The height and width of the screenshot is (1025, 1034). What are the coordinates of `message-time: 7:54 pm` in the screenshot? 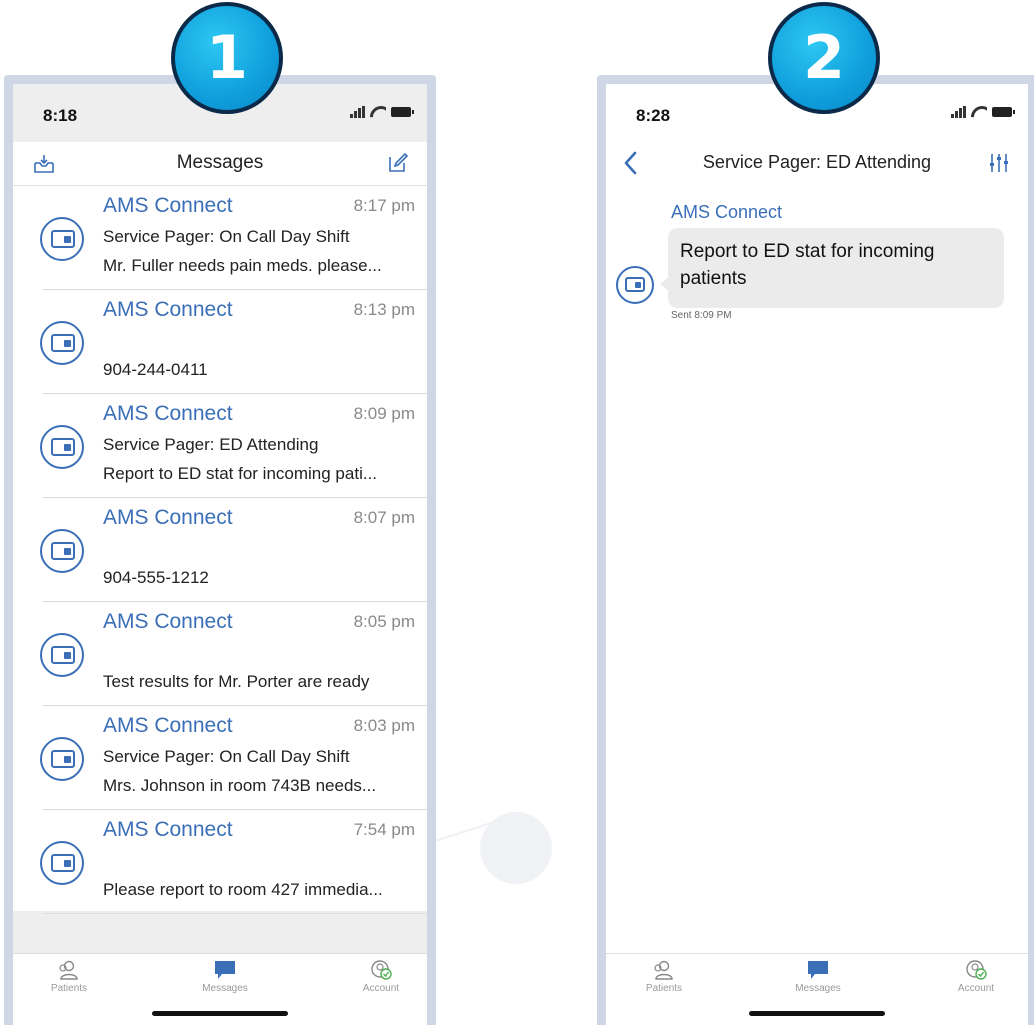 It's located at (384, 829).